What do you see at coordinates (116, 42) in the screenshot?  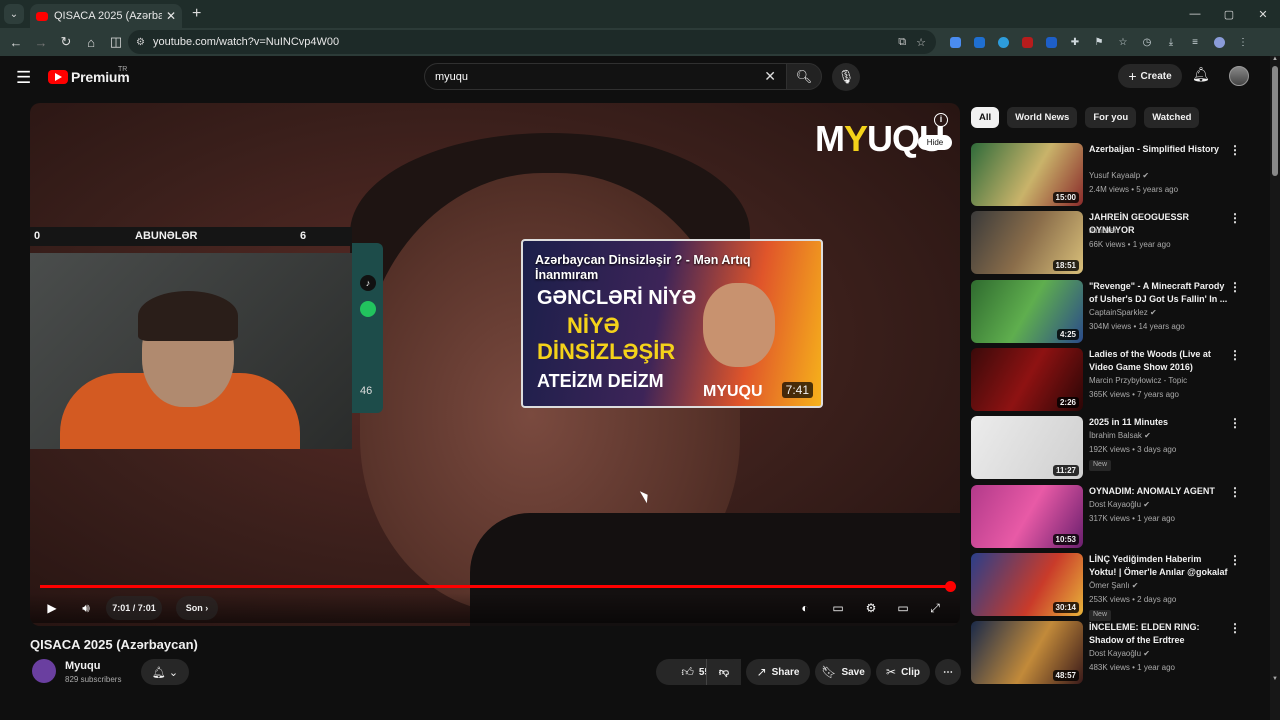 I see `split-view-icon: ◫` at bounding box center [116, 42].